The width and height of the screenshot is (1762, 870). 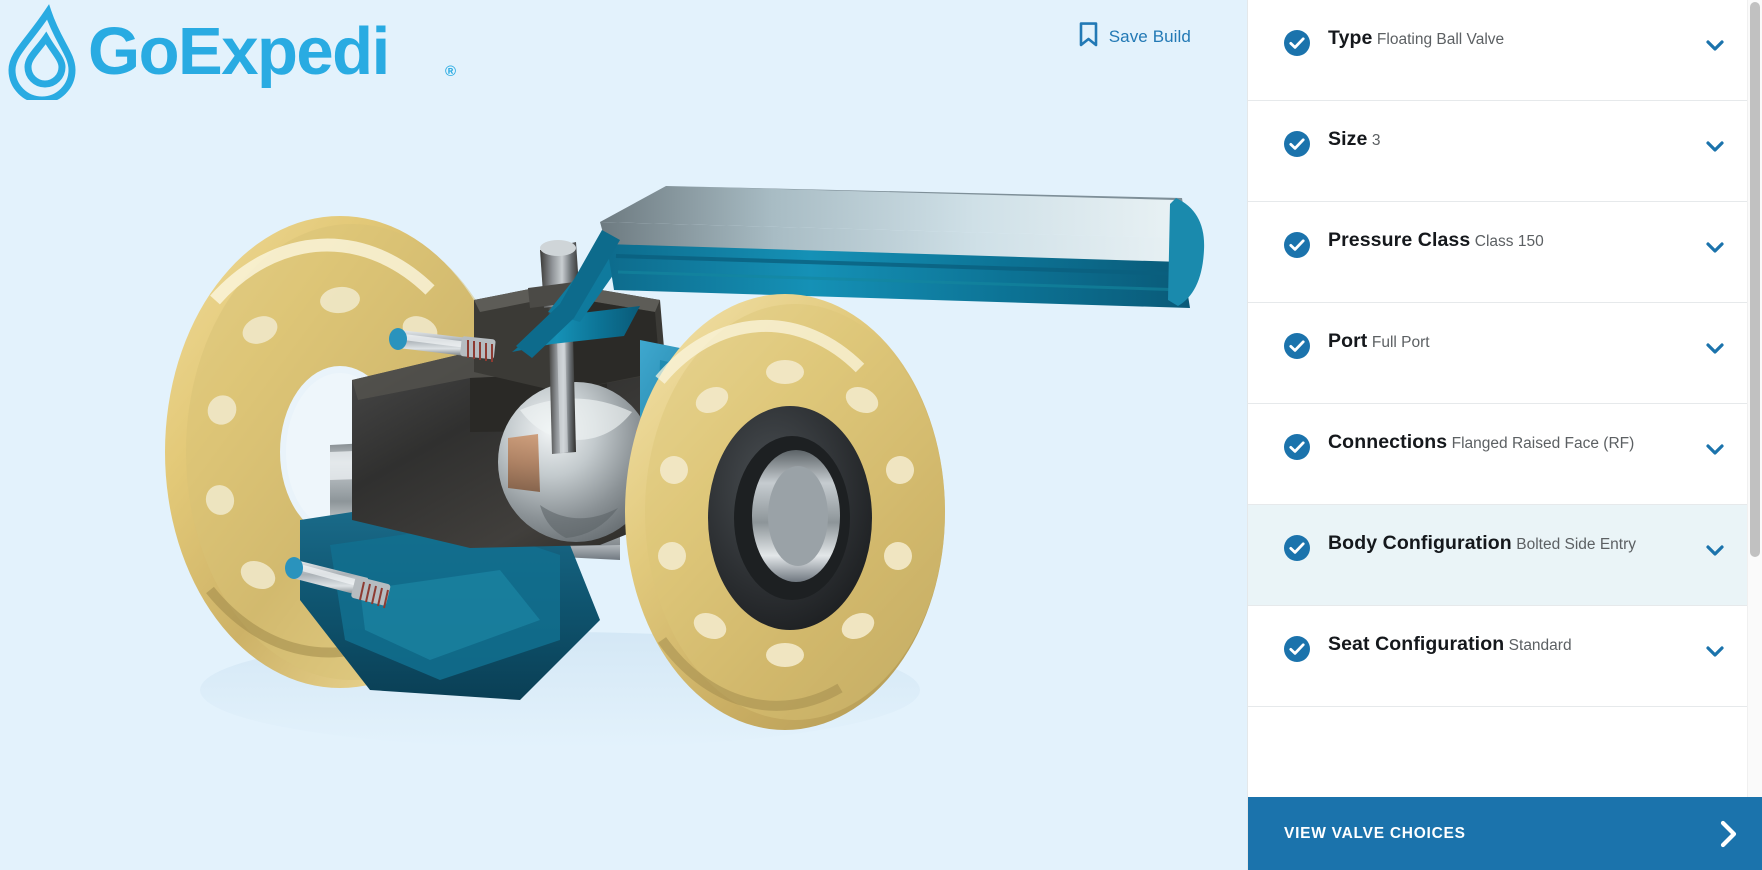 I want to click on option-text: Body Configuration Bolted Side Entry, so click(x=1515, y=530).